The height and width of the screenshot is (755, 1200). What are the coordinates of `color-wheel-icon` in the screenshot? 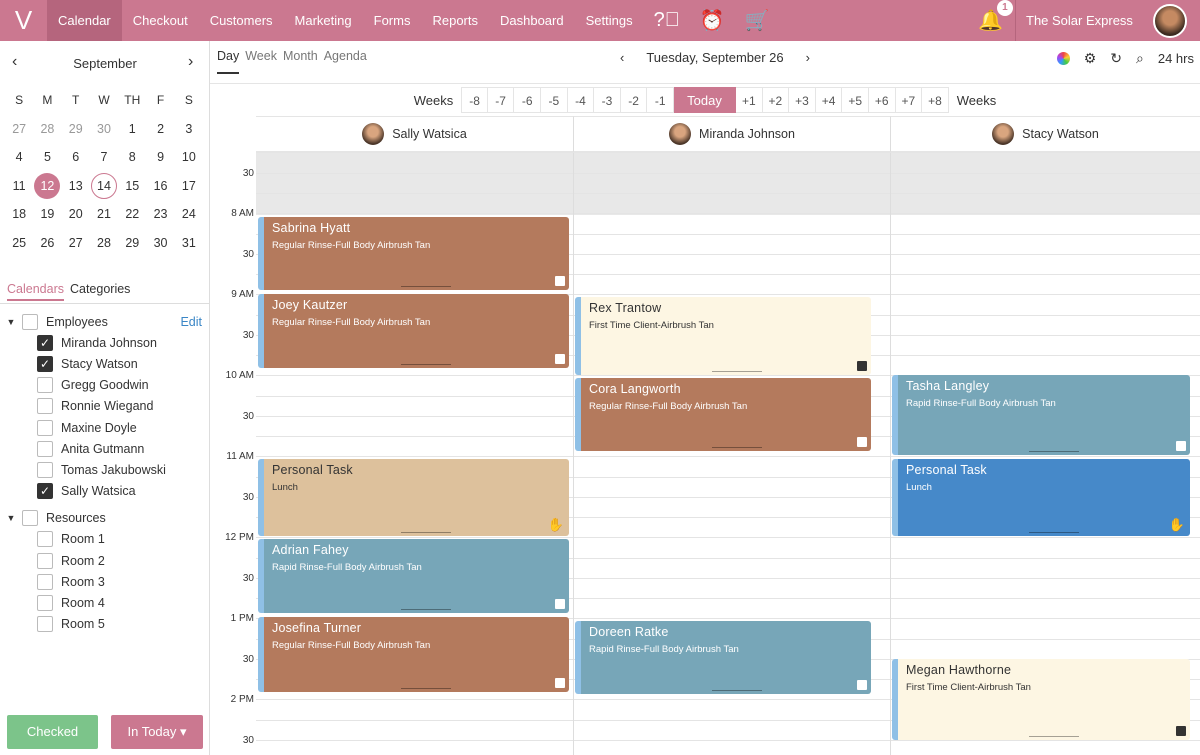 It's located at (1063, 58).